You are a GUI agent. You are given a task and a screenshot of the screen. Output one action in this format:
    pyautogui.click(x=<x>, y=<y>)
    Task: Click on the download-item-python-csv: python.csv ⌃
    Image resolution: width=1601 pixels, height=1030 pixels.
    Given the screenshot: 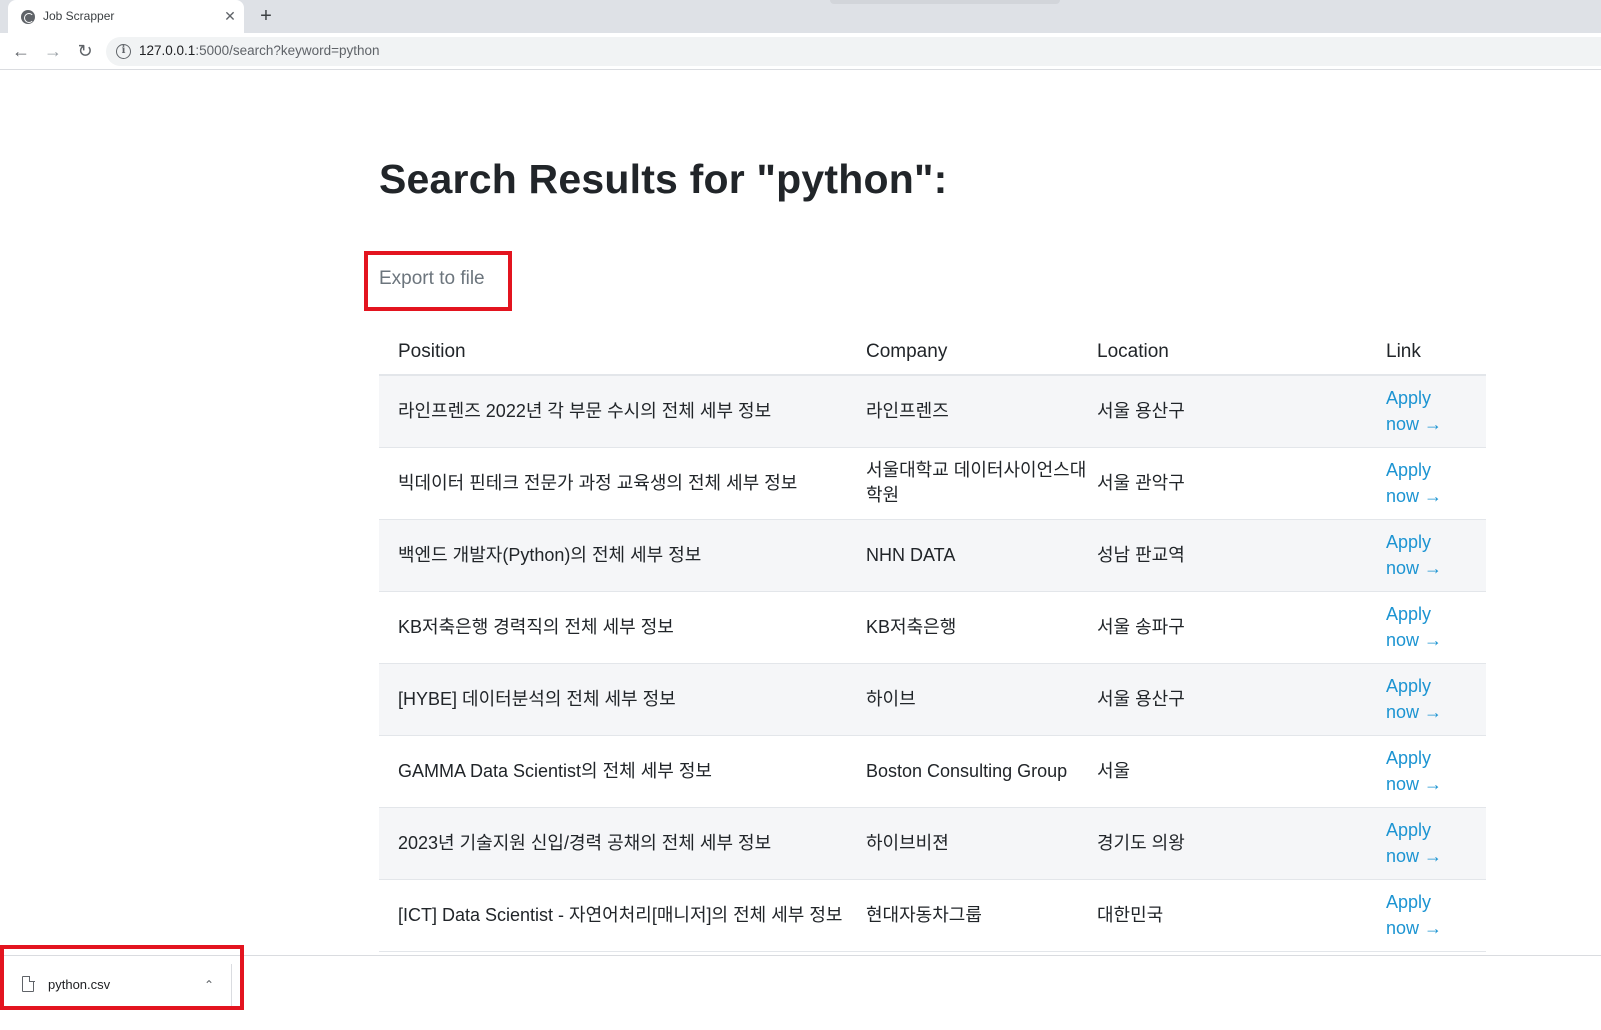 What is the action you would take?
    pyautogui.click(x=120, y=986)
    